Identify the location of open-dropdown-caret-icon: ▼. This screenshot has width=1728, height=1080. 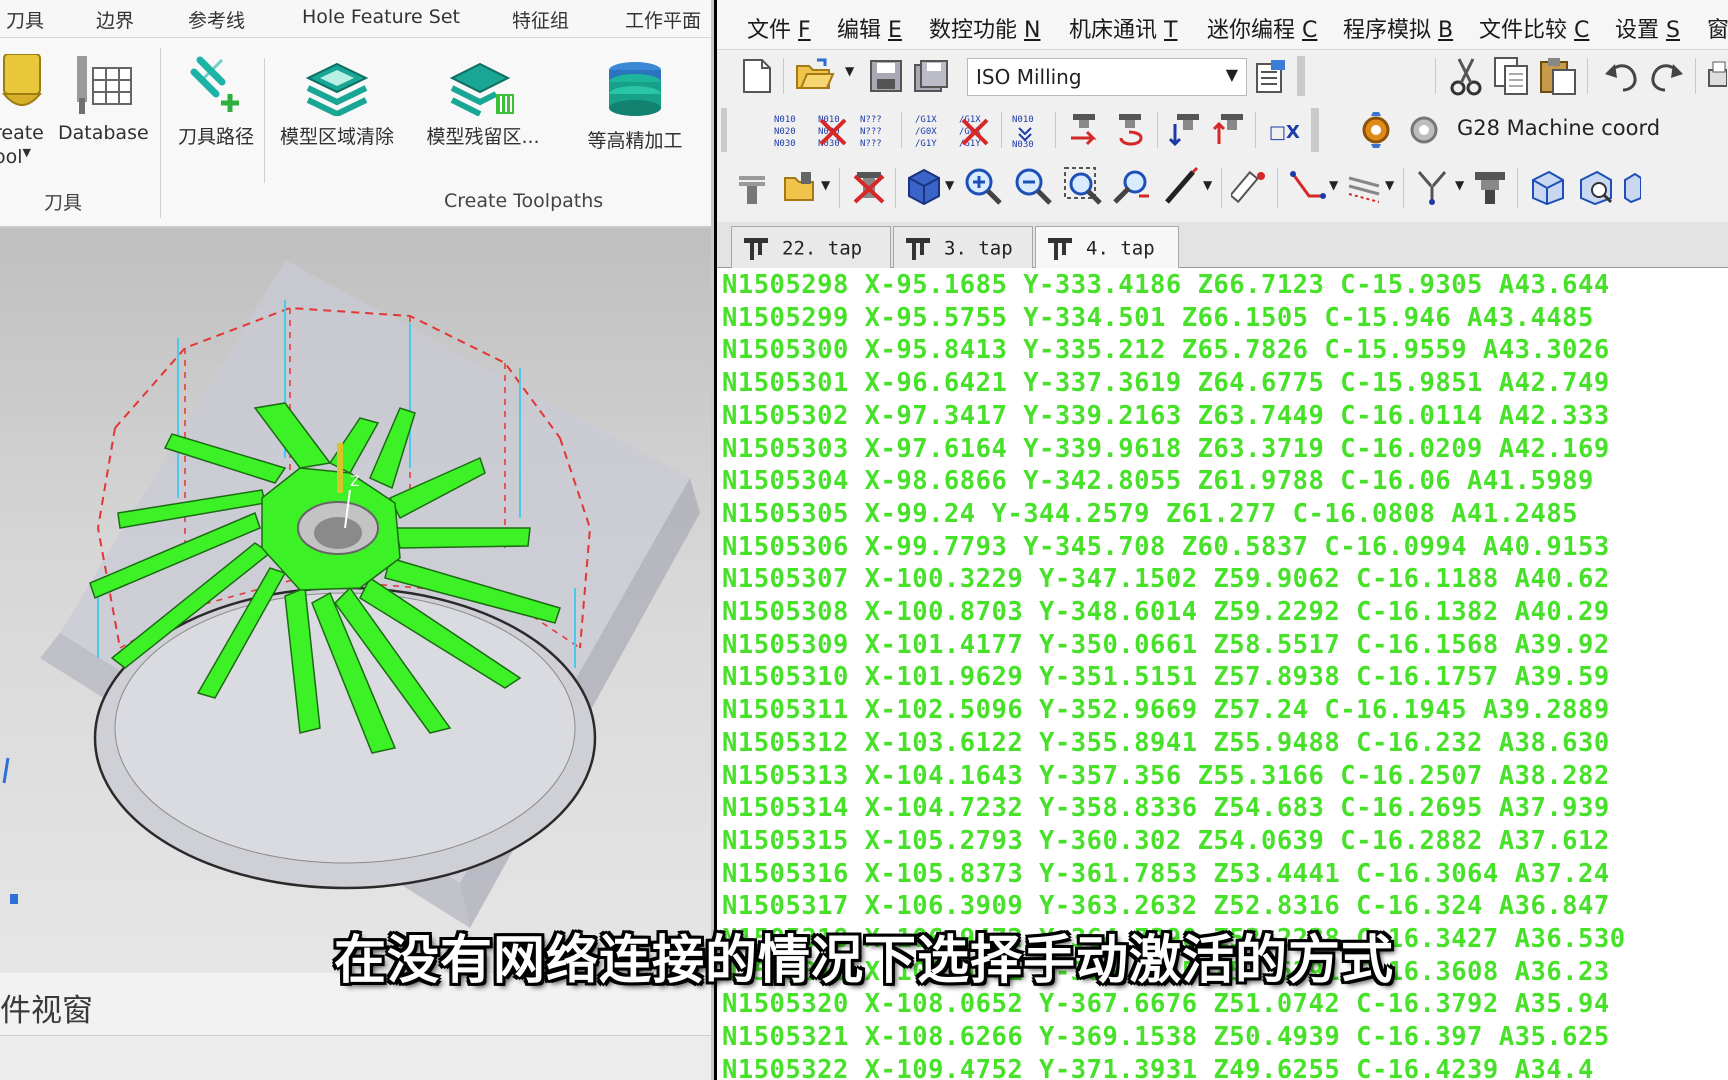
(849, 71).